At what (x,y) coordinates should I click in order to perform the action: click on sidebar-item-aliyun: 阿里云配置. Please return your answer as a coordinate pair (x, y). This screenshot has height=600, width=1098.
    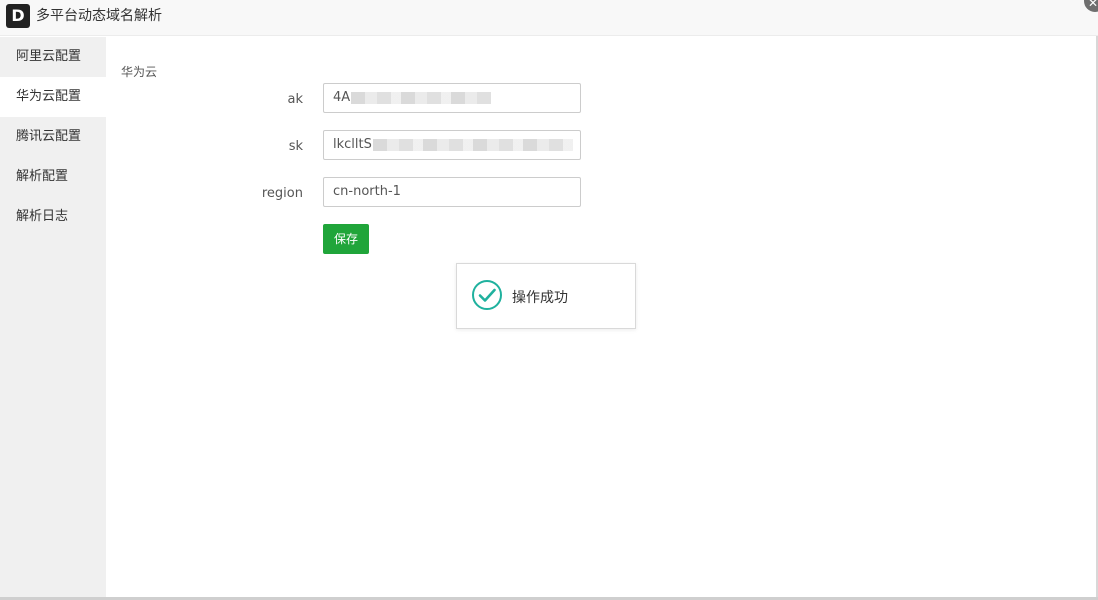
    Looking at the image, I should click on (53, 57).